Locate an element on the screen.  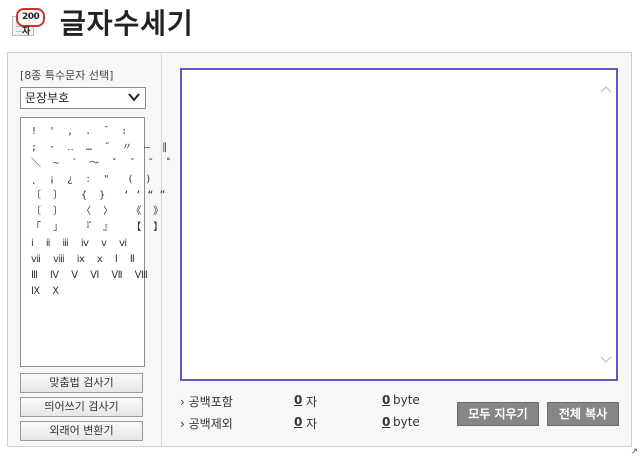
special-char-row: ! ' , . ¯ : is located at coordinates (79, 132).